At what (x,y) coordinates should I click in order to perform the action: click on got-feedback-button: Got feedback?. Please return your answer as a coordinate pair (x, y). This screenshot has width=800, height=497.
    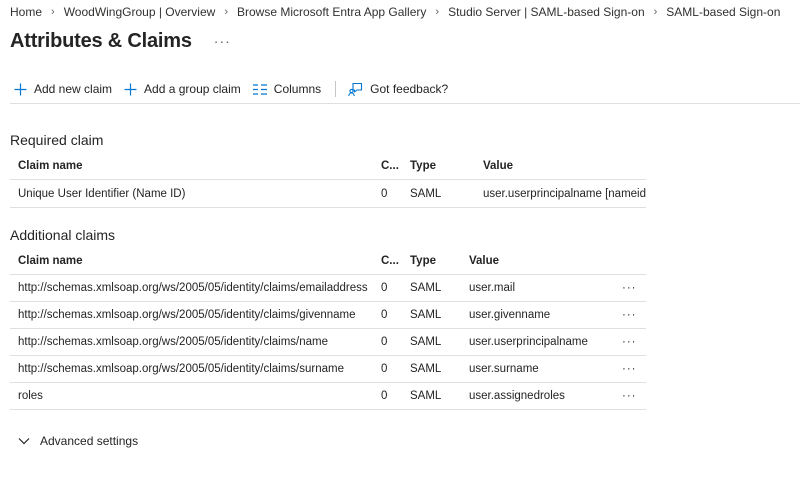
    Looking at the image, I should click on (398, 89).